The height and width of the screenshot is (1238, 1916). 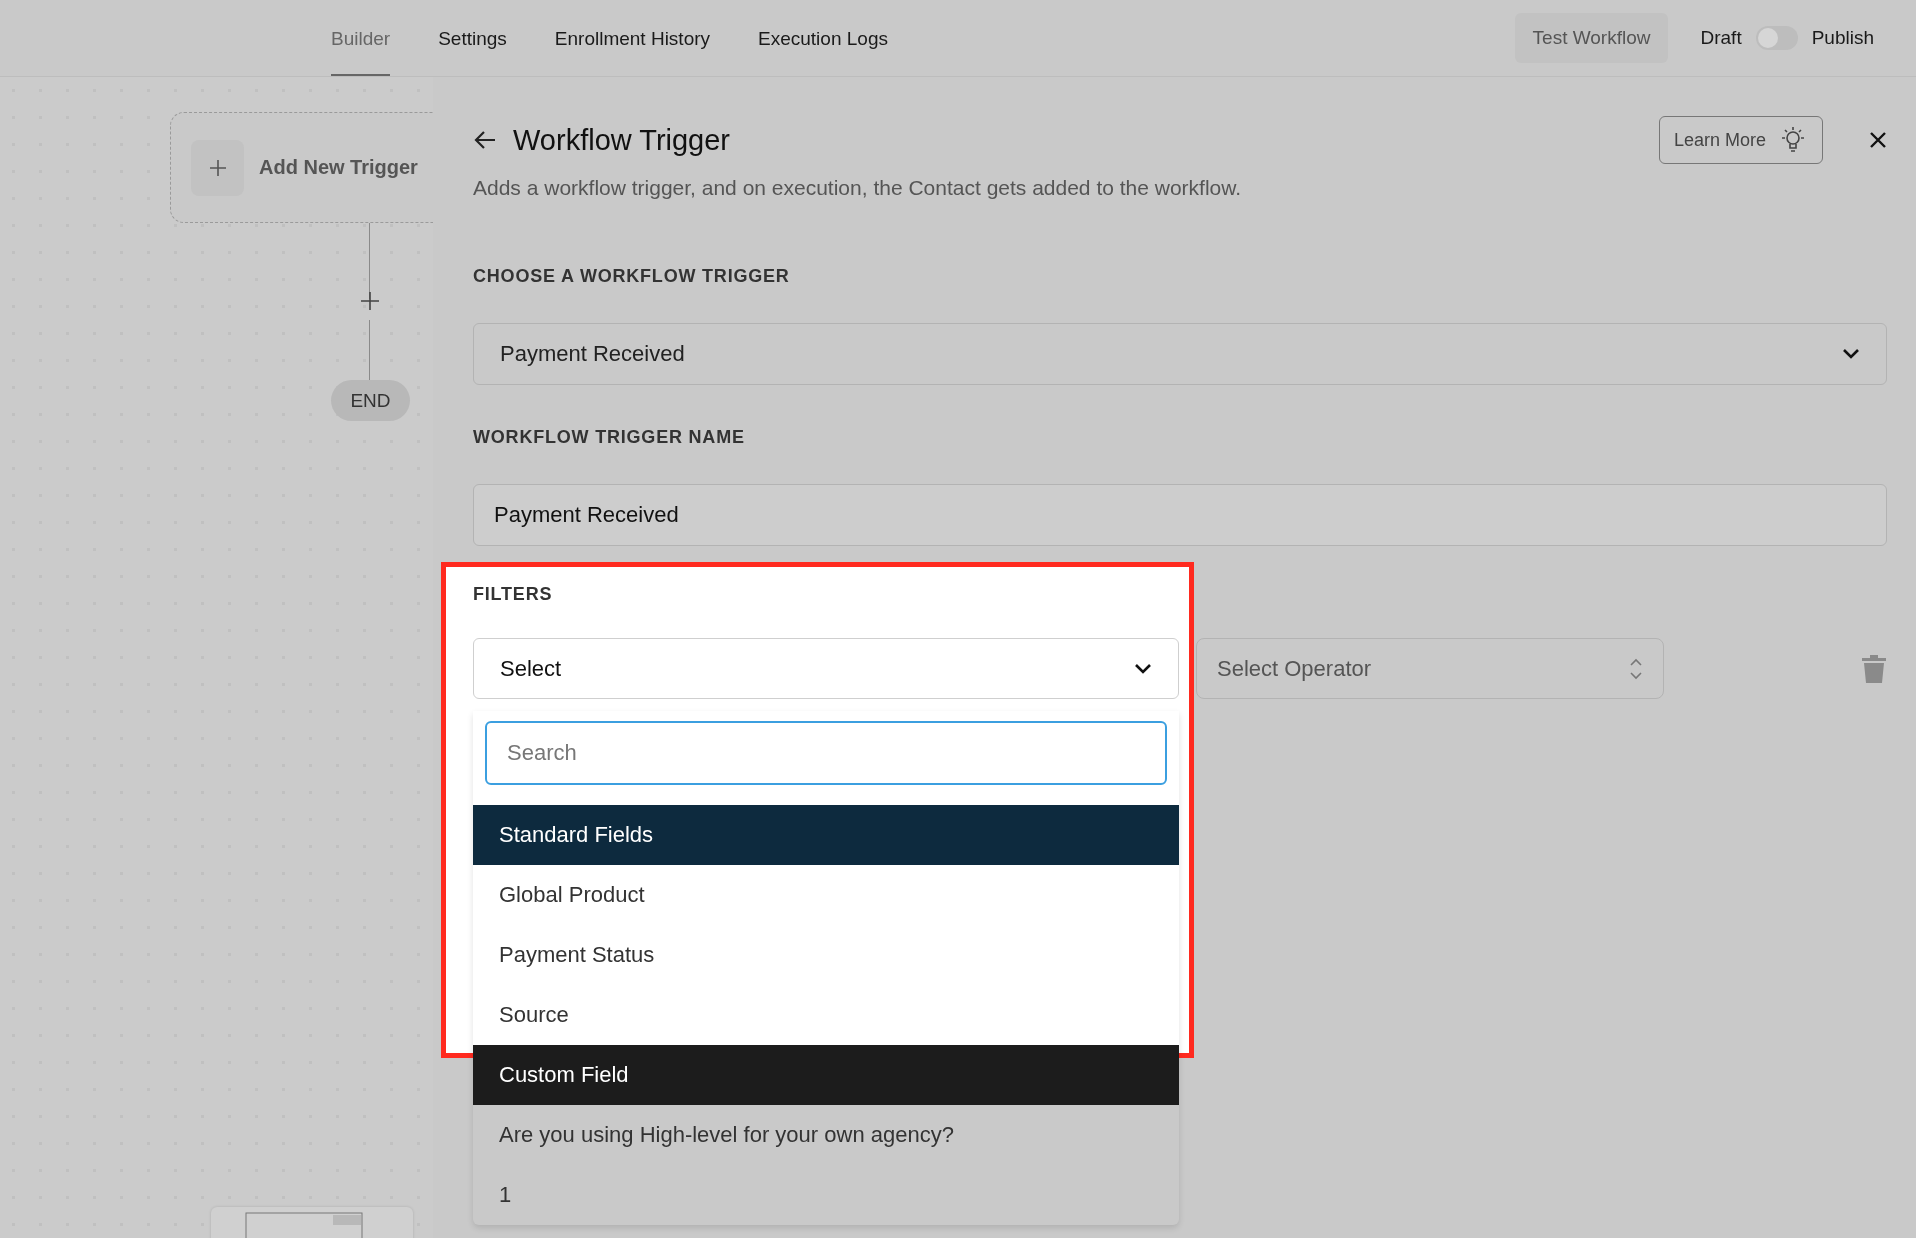 What do you see at coordinates (1430, 668) in the screenshot?
I see `operator-select: Select Operator` at bounding box center [1430, 668].